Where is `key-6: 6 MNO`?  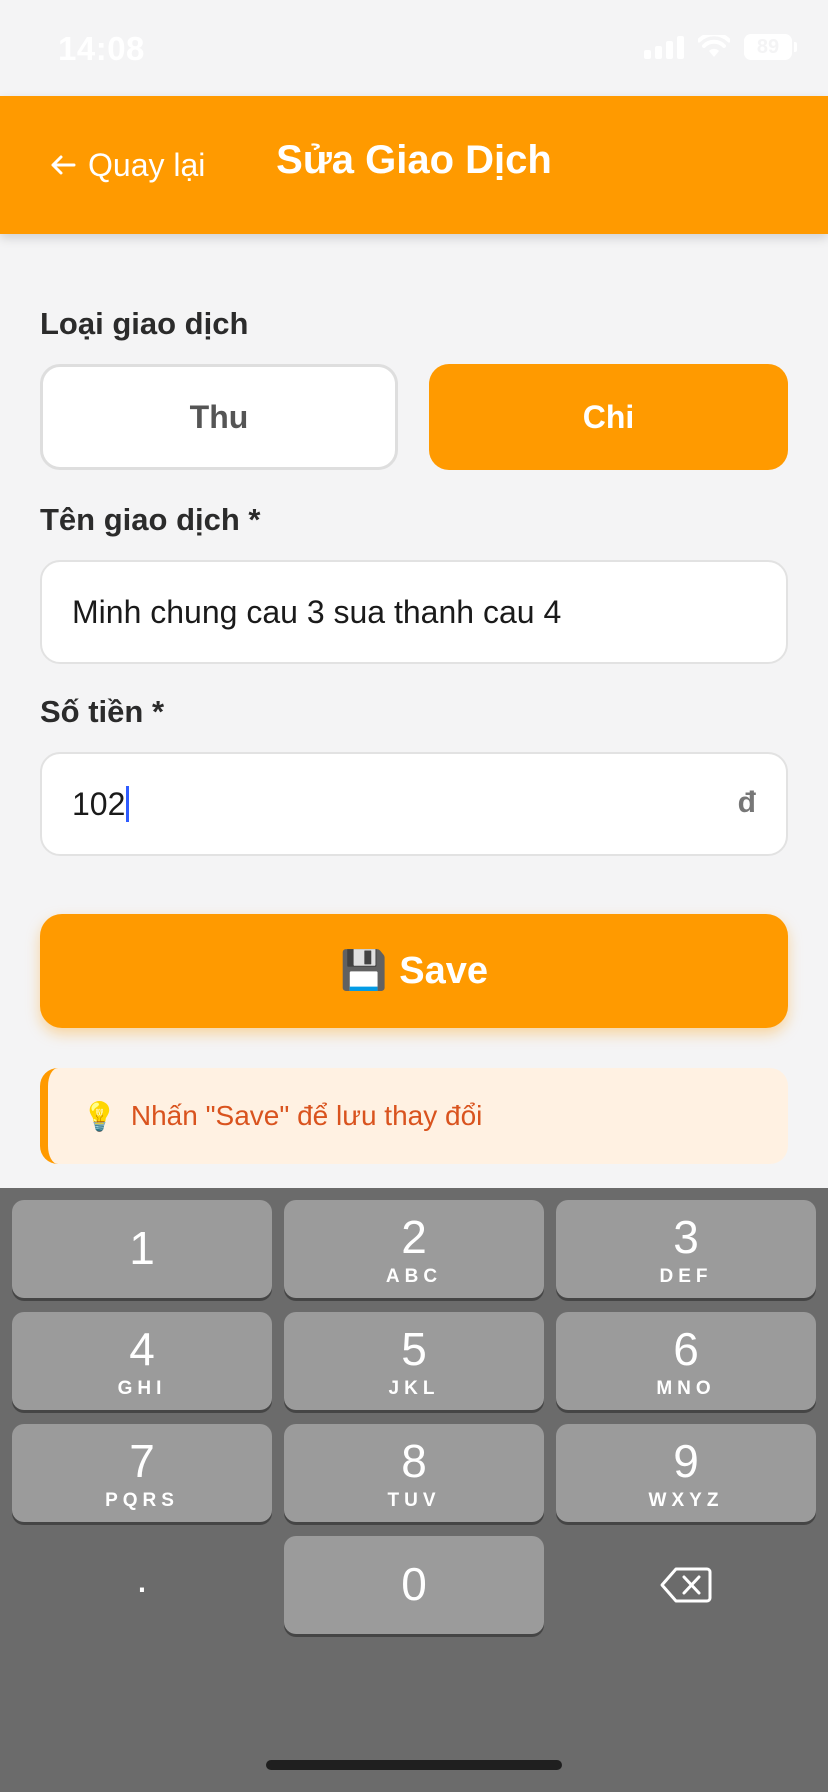 key-6: 6 MNO is located at coordinates (686, 1361).